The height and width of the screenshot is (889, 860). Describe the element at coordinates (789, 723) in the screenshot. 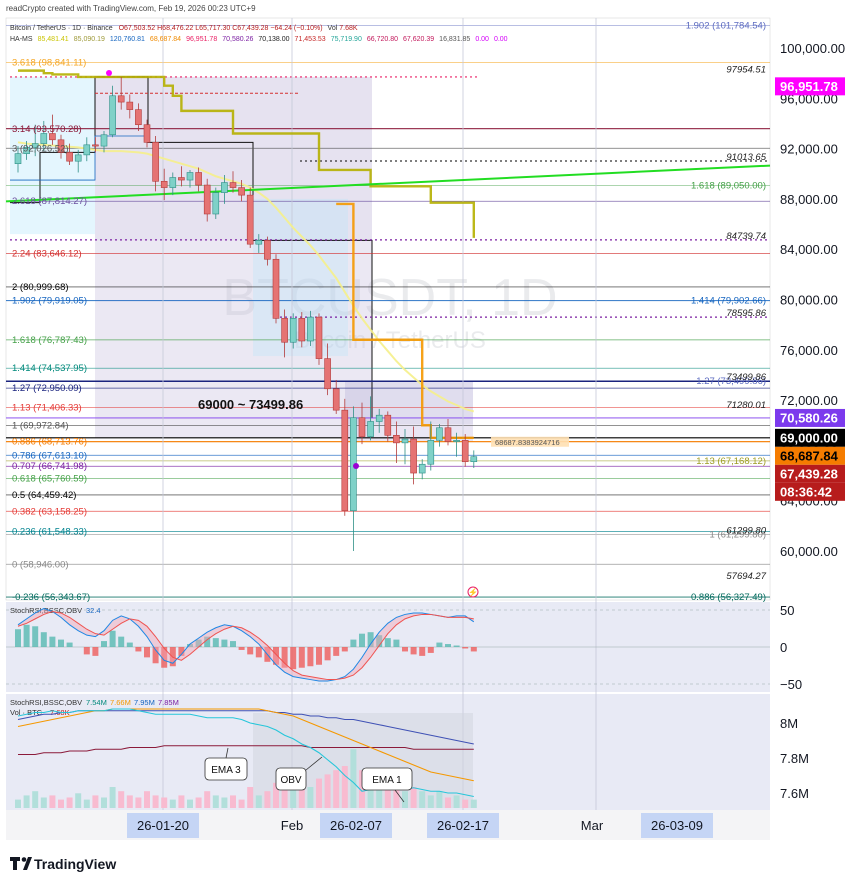

I see `vol-axis-tick: 8M` at that location.